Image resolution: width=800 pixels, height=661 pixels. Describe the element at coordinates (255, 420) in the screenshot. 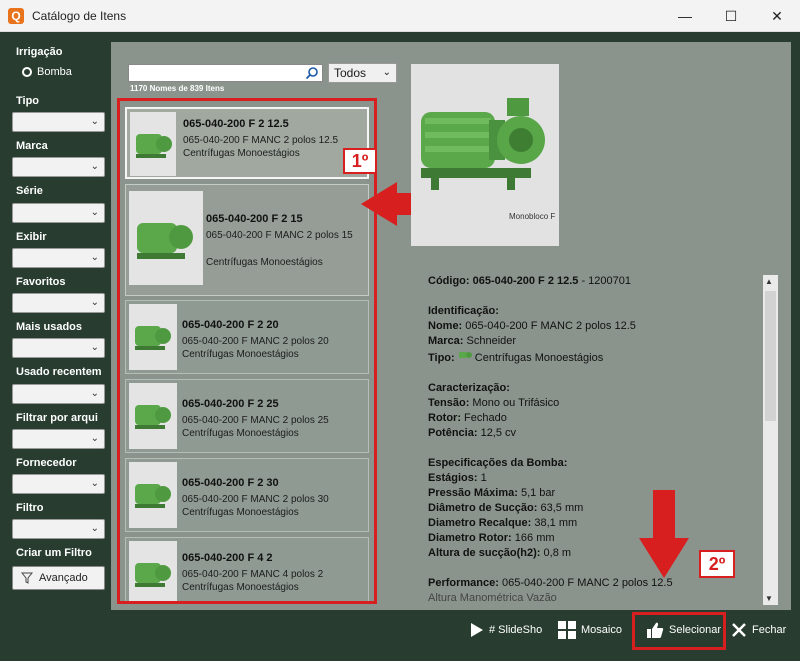

I see `item-description: 065-040-200 F MANC 2 polos 25` at that location.